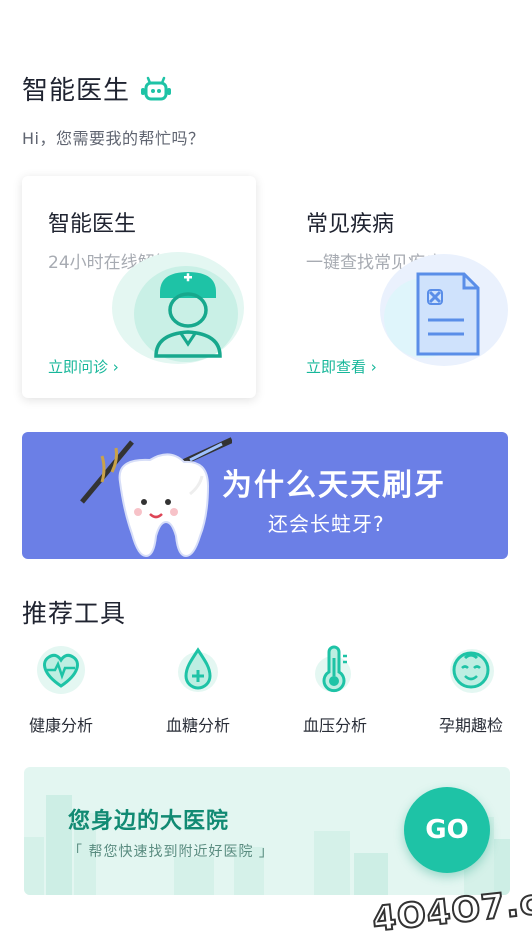 The image size is (532, 946). Describe the element at coordinates (472, 671) in the screenshot. I see `baby-face-icon` at that location.